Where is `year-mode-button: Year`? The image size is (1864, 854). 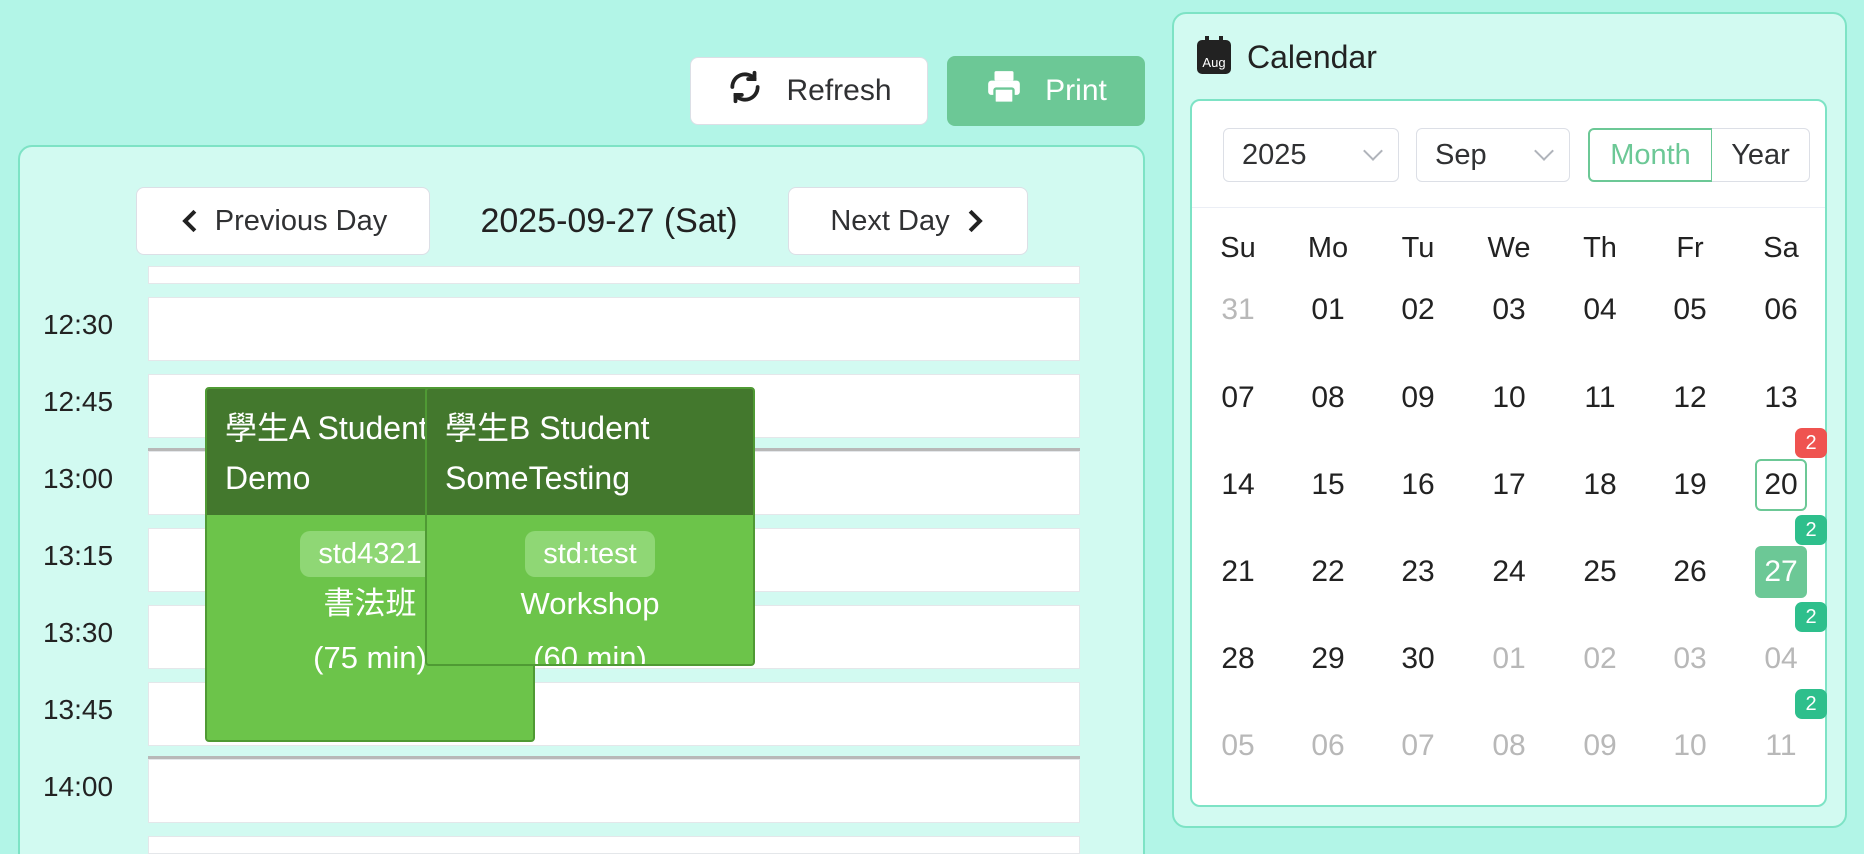
year-mode-button: Year is located at coordinates (1761, 155).